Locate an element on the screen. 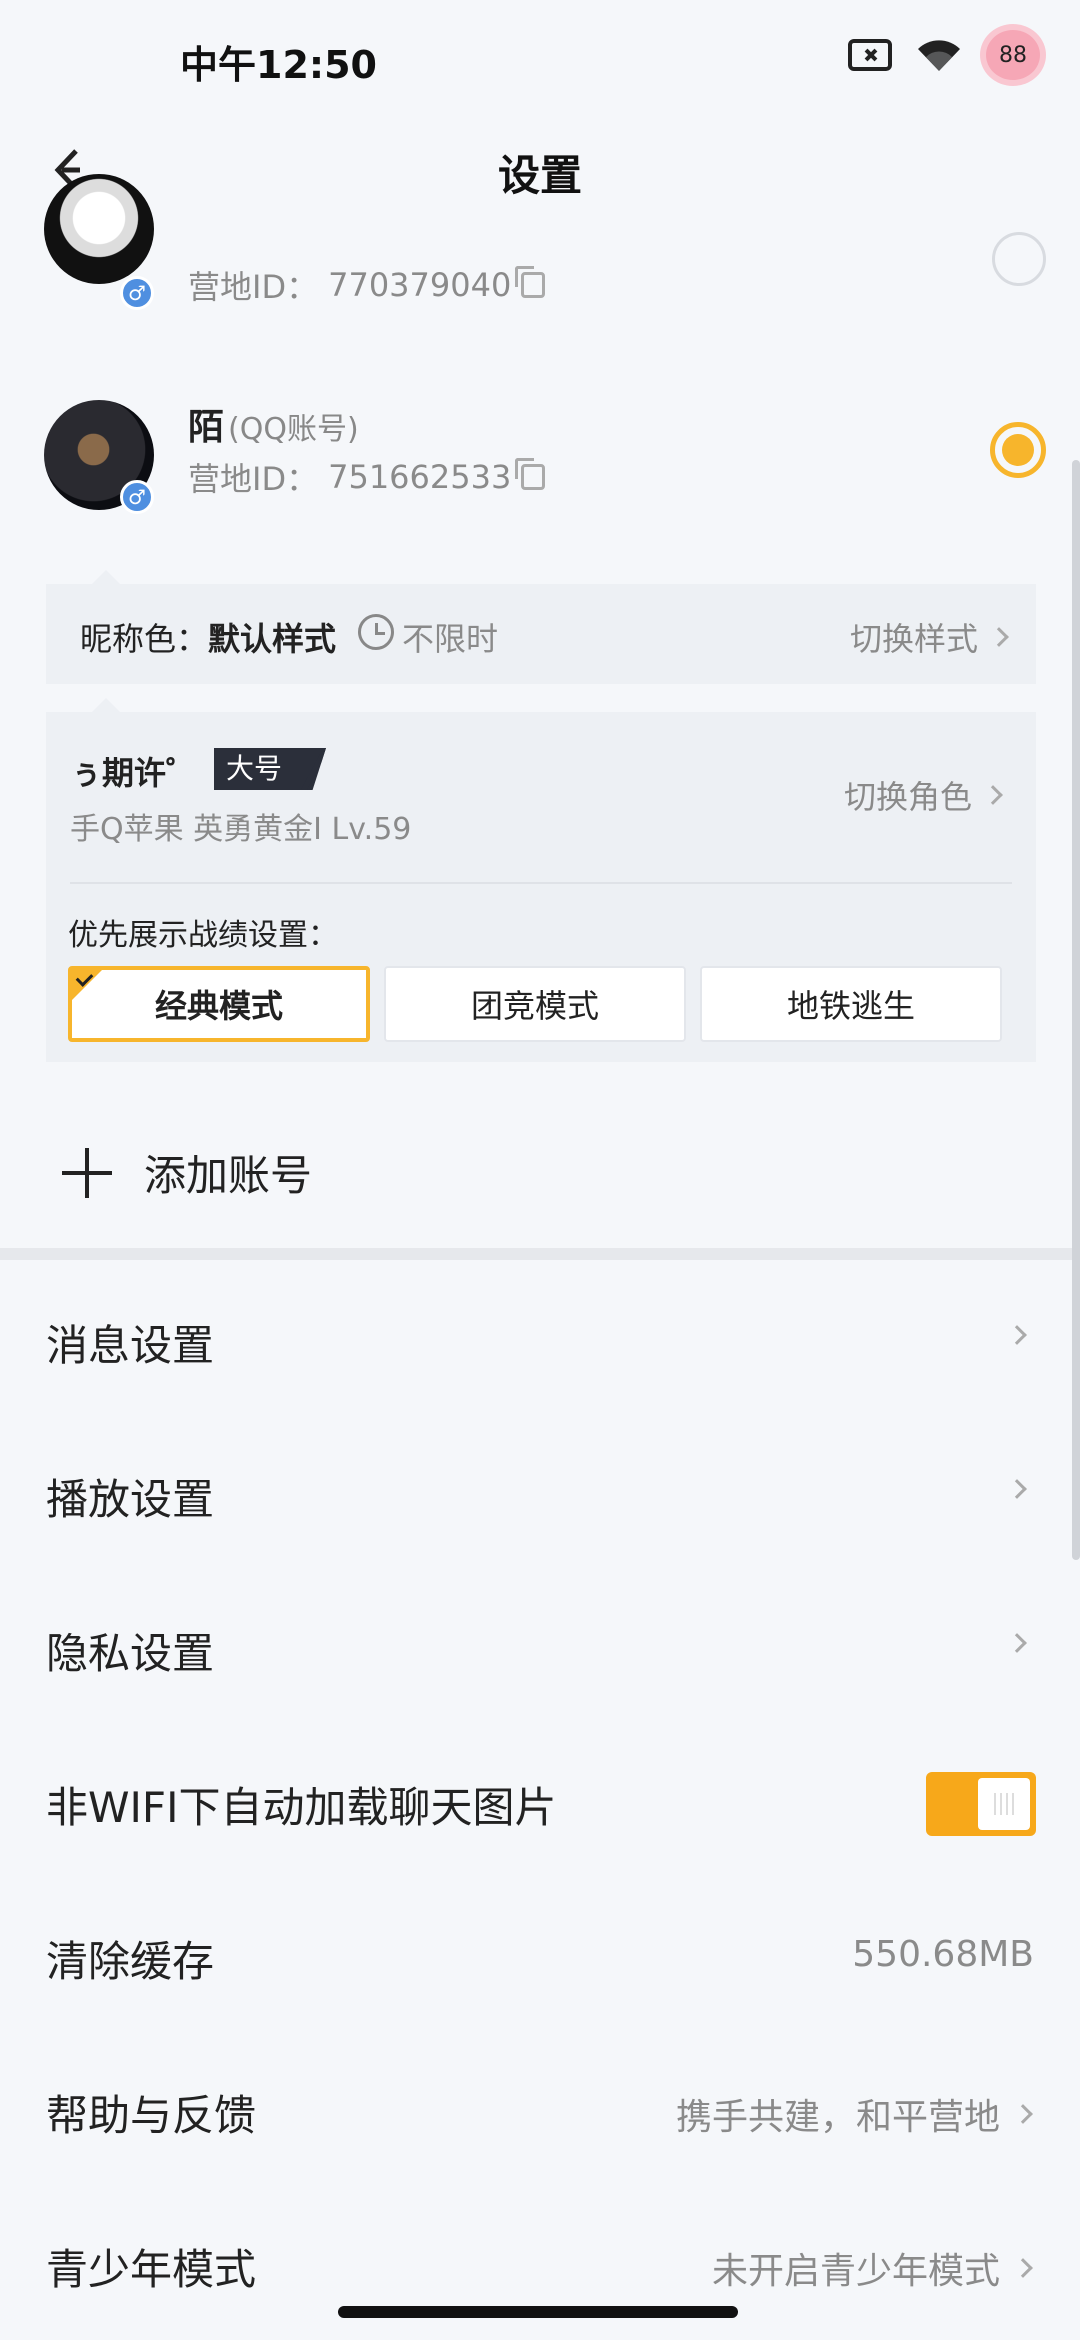 Image resolution: width=1080 pixels, height=2340 pixels. clock-icon is located at coordinates (376, 632).